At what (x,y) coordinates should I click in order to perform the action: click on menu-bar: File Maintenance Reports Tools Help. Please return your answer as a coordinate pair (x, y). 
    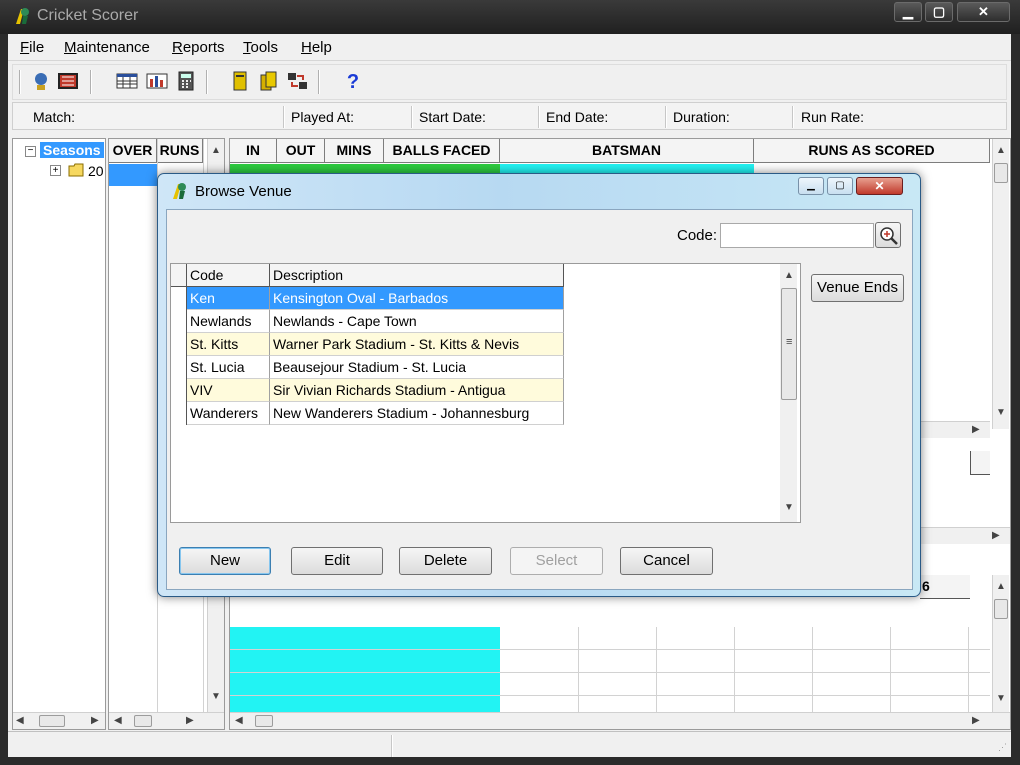
    Looking at the image, I should click on (509, 47).